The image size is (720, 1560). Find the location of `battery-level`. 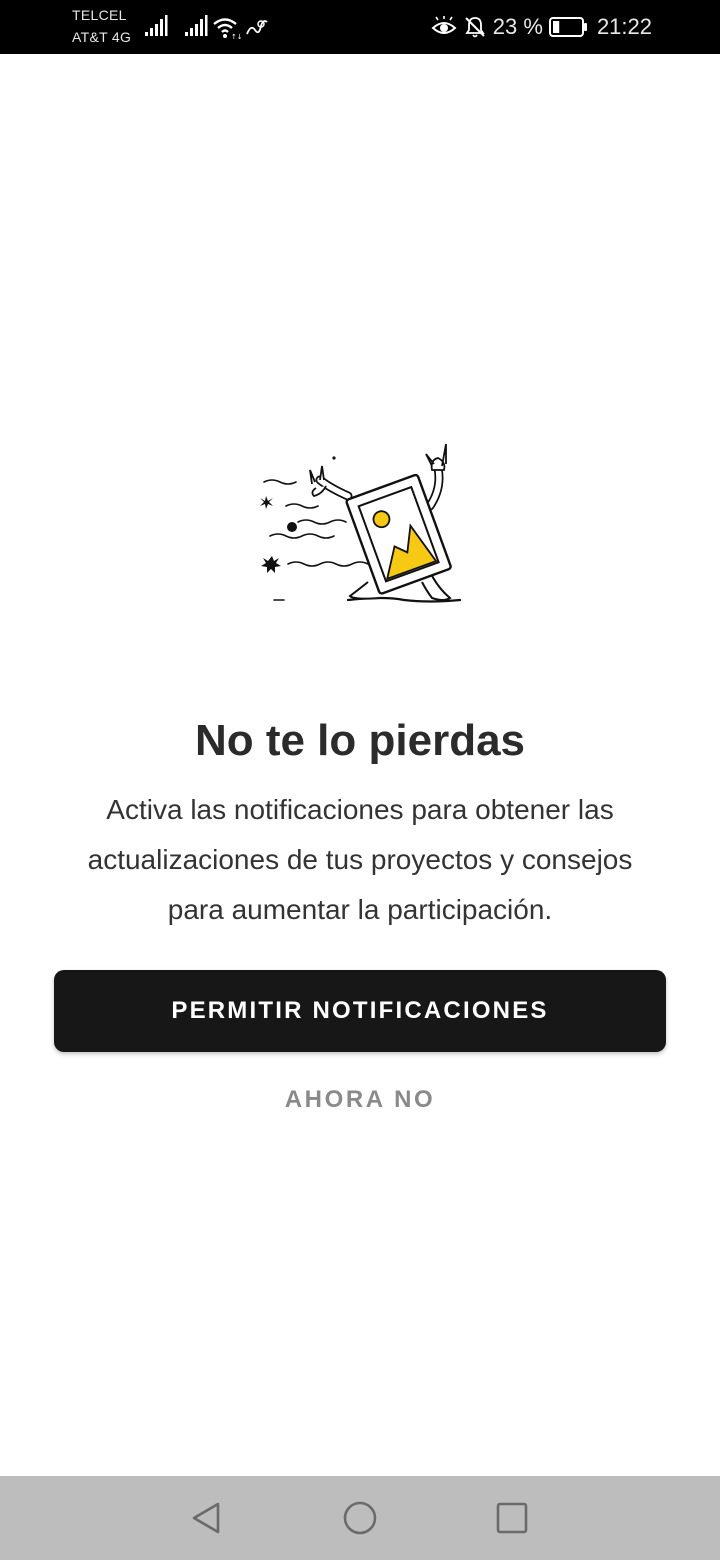

battery-level is located at coordinates (556, 27).